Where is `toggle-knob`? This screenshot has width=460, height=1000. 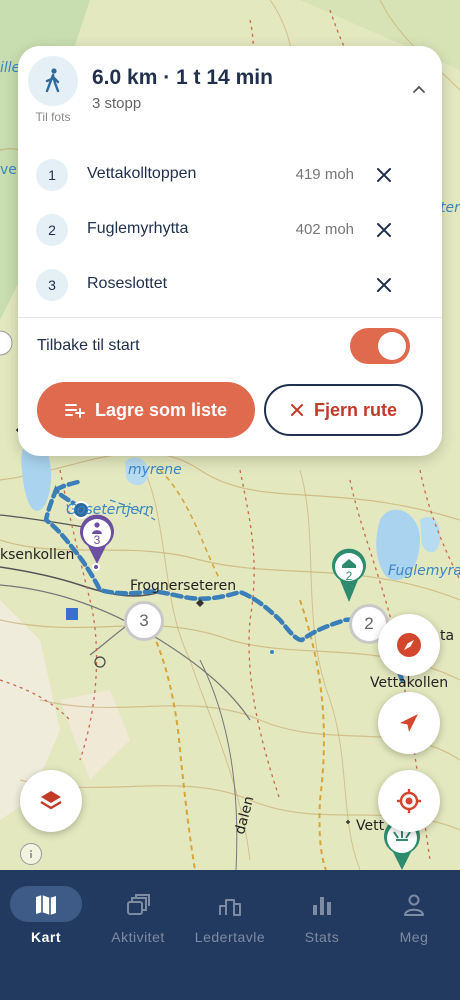 toggle-knob is located at coordinates (392, 346).